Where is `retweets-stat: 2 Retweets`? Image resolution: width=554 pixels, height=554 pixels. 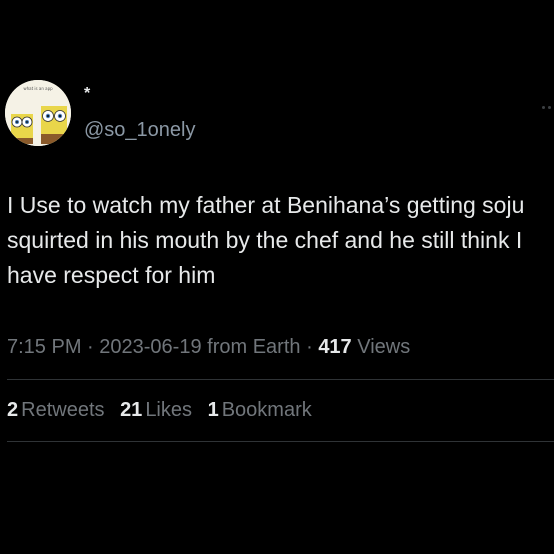 retweets-stat: 2 Retweets is located at coordinates (56, 410).